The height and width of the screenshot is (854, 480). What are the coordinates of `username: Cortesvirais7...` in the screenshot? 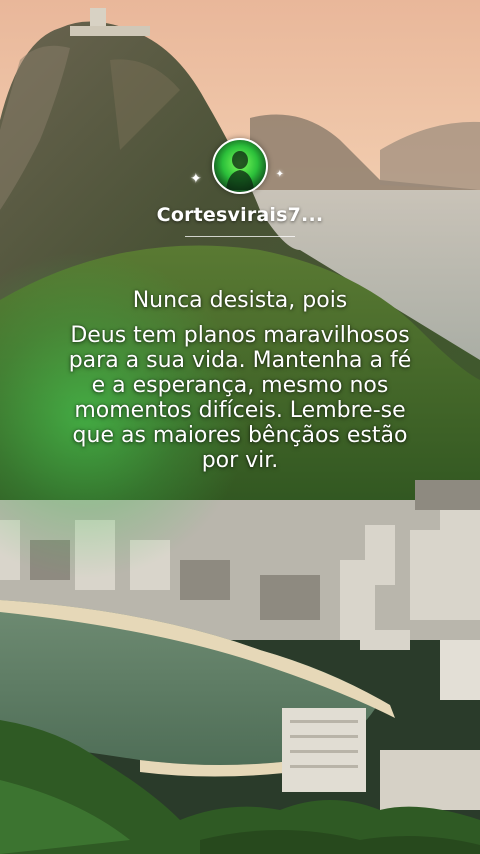 It's located at (240, 215).